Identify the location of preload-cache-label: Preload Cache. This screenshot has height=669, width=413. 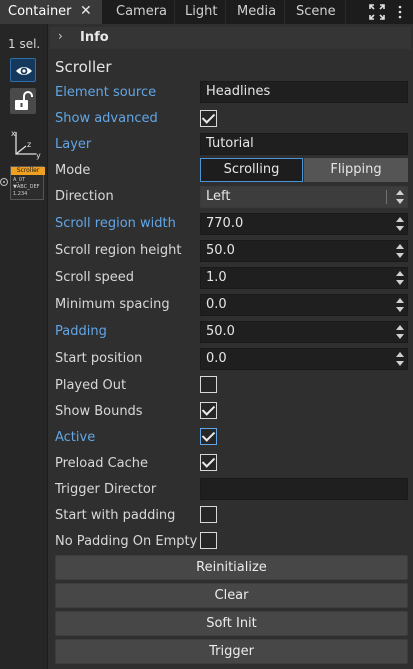
(102, 463).